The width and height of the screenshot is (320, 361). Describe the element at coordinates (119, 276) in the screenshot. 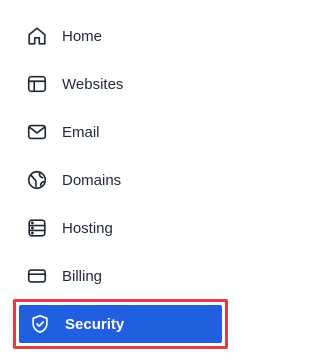

I see `sidebar-item-billing: Billing` at that location.